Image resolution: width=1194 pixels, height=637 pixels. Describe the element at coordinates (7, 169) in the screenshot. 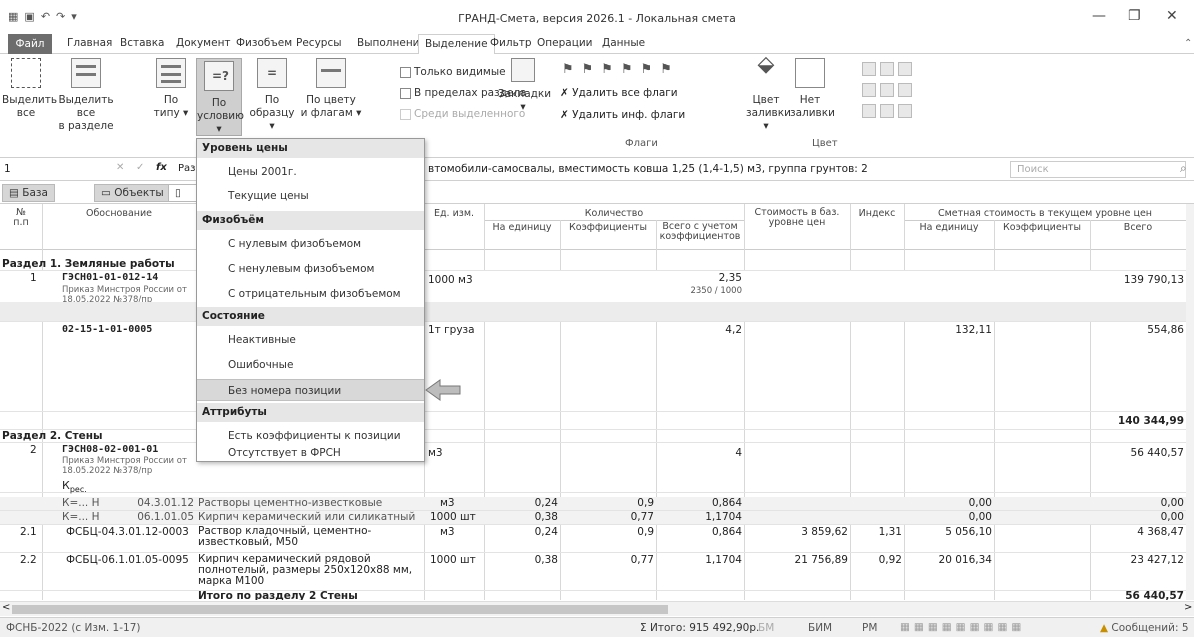

I see `cell-reference: 1` at that location.